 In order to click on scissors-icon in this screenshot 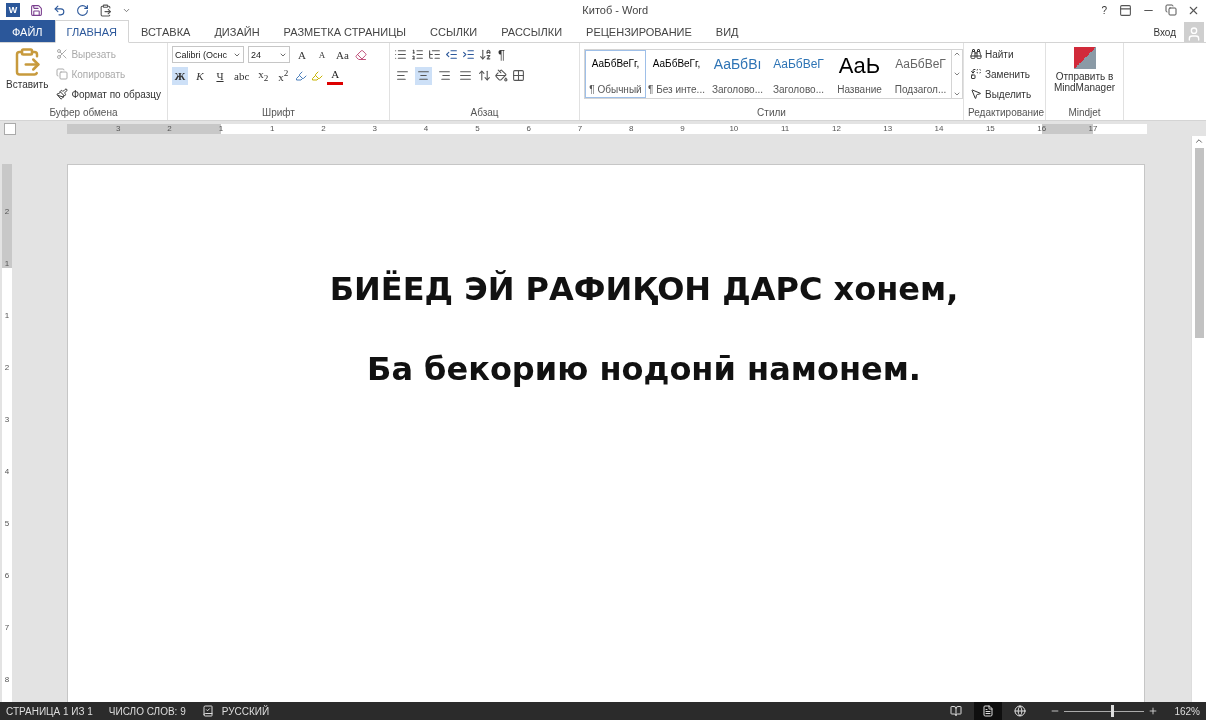, I will do `click(62, 54)`.